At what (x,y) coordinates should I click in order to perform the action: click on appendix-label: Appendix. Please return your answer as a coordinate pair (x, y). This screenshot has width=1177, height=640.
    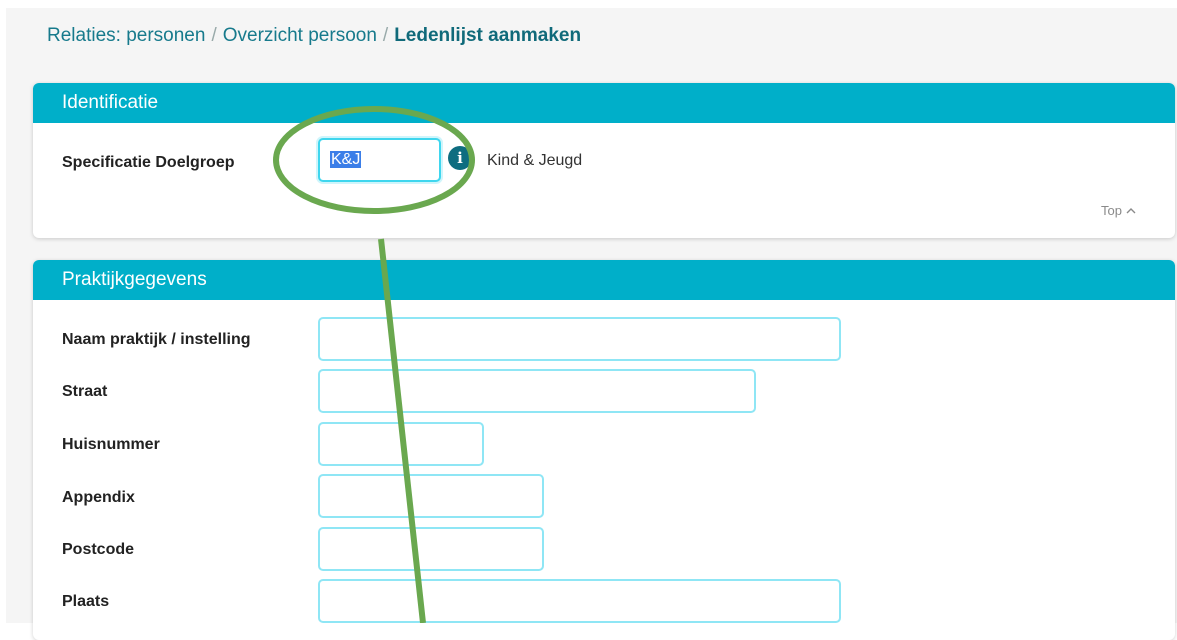
    Looking at the image, I should click on (98, 497).